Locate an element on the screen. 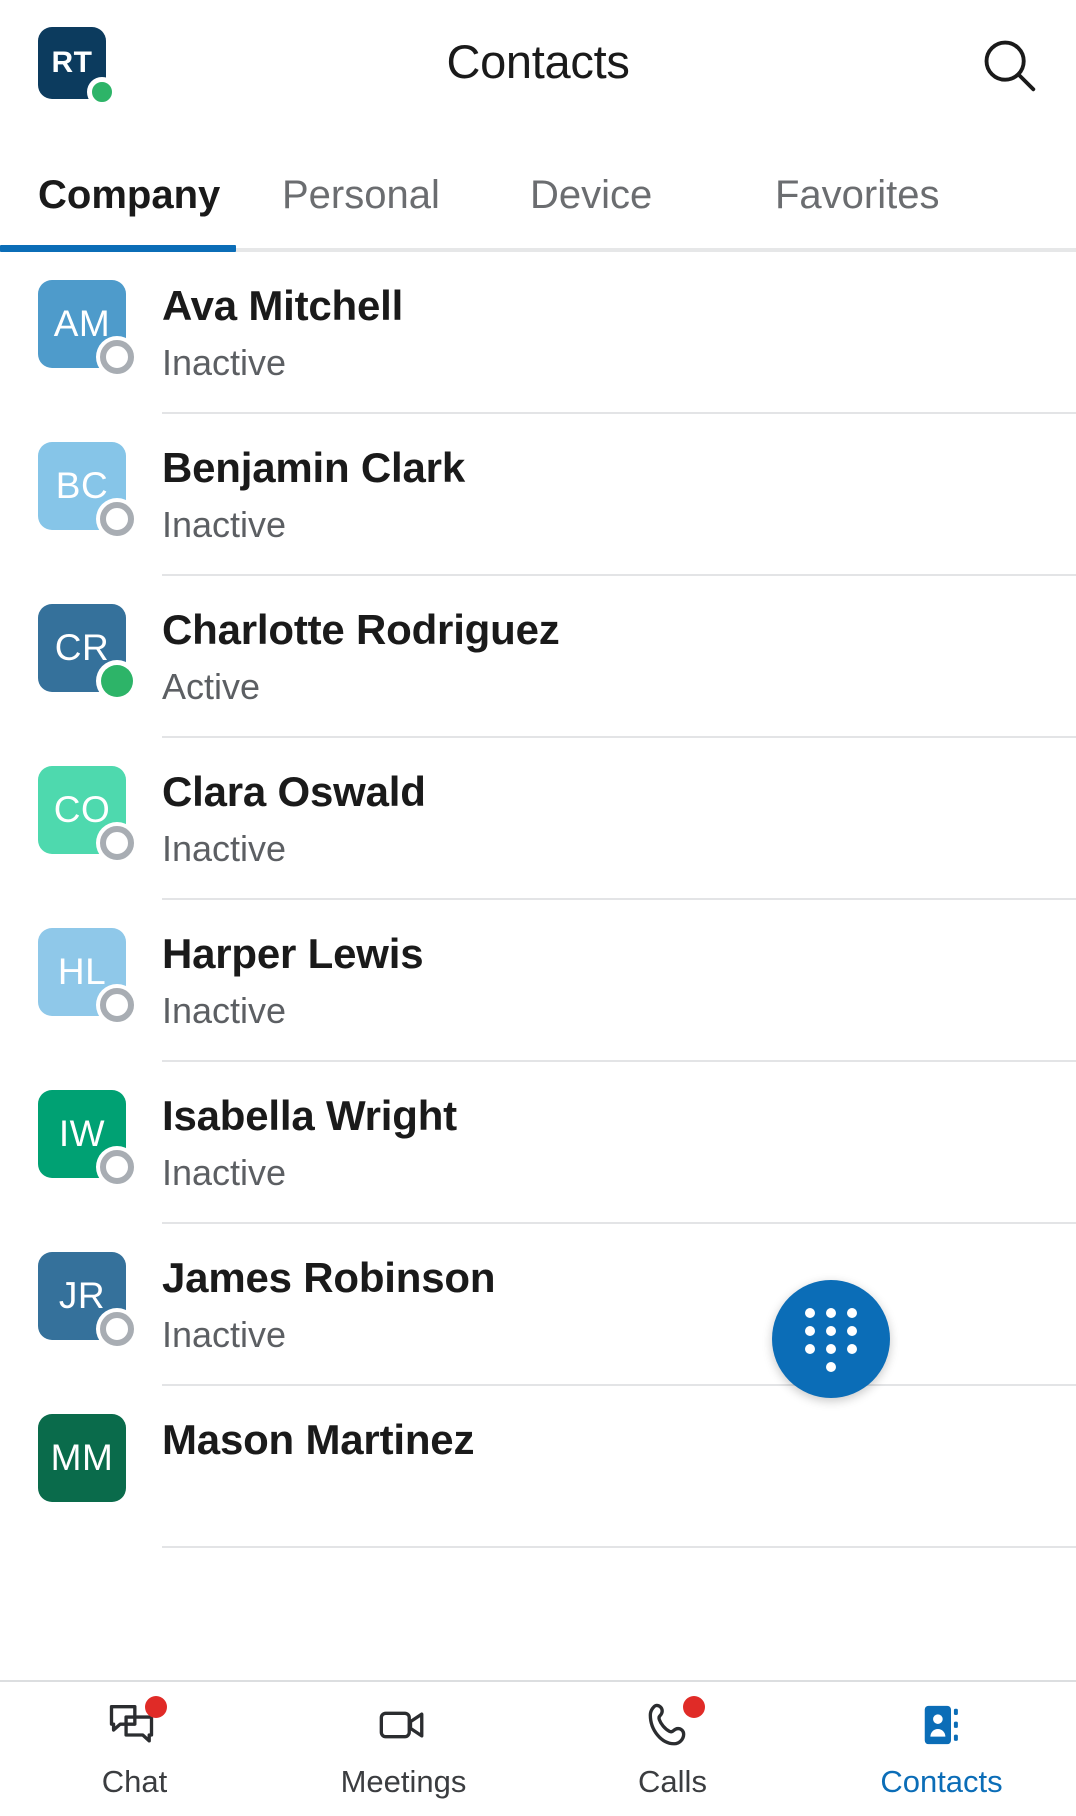 This screenshot has width=1076, height=1816. contact-name: Charlotte Rodriguez is located at coordinates (361, 629).